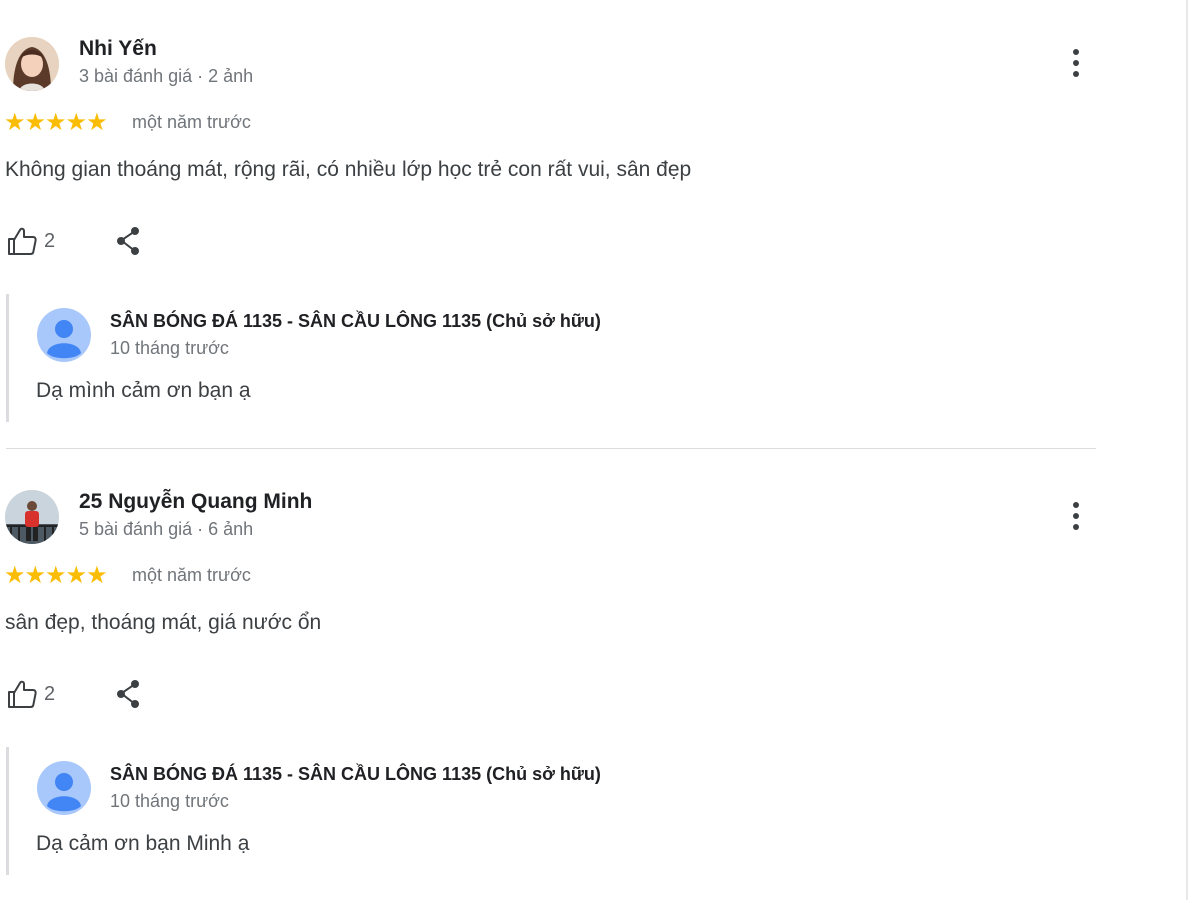 The width and height of the screenshot is (1200, 903). I want to click on scrollbar-edge, so click(1187, 450).